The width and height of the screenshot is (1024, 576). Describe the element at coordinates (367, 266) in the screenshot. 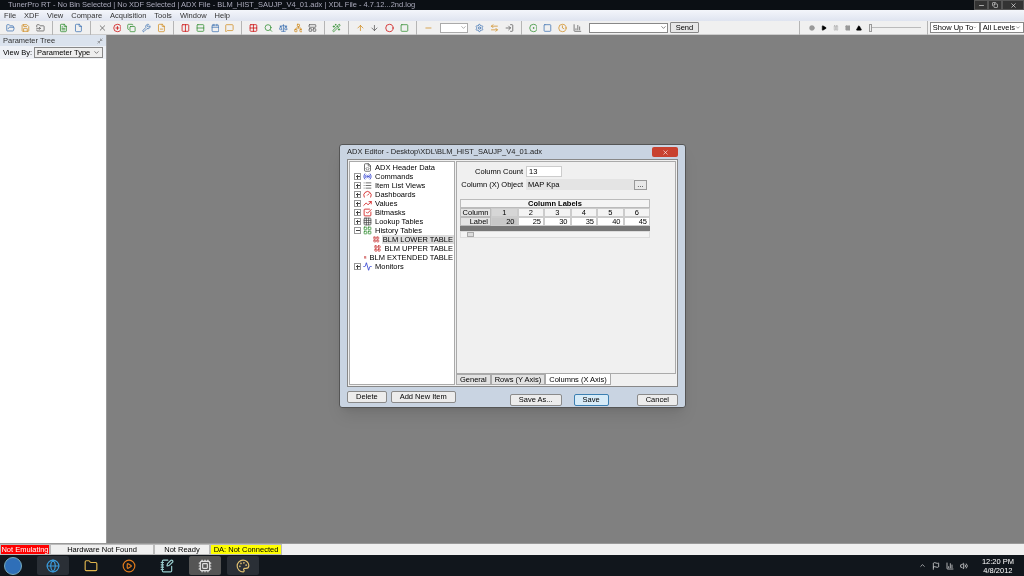

I see `pulse-icon` at that location.